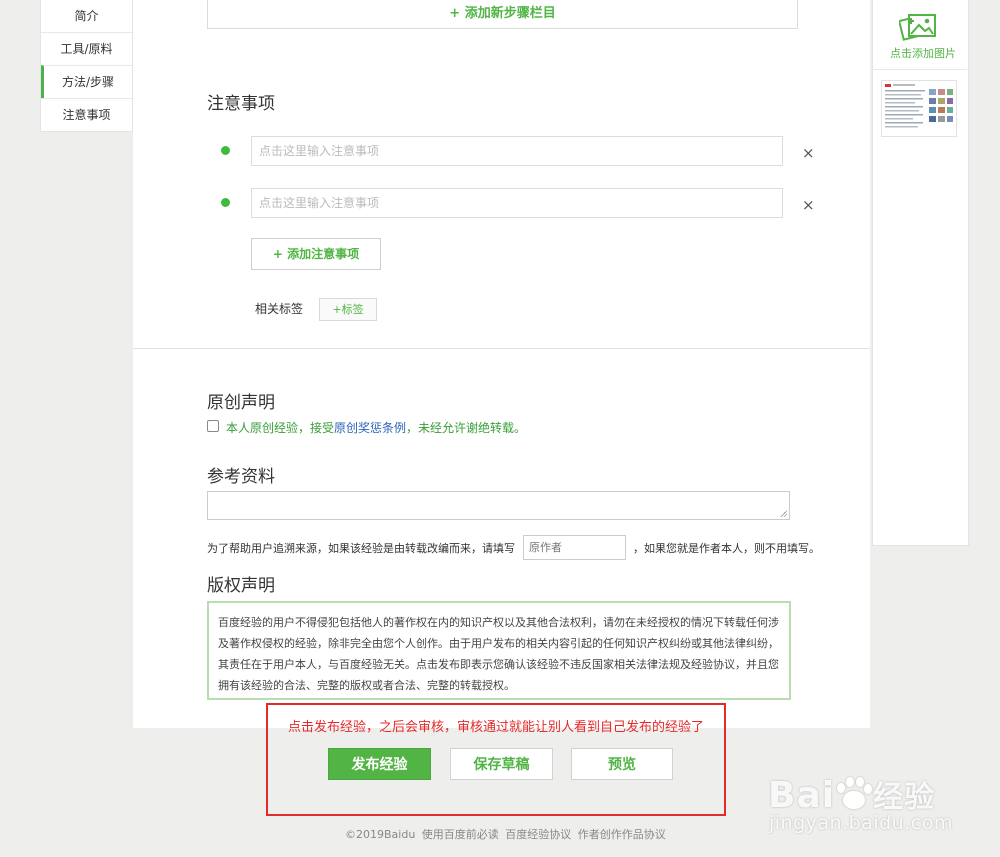 The image size is (1000, 857). What do you see at coordinates (361, 548) in the screenshot?
I see `reference-hint: 为了帮助用户追溯来源，如果该经验是由转载改编而来，请填写` at bounding box center [361, 548].